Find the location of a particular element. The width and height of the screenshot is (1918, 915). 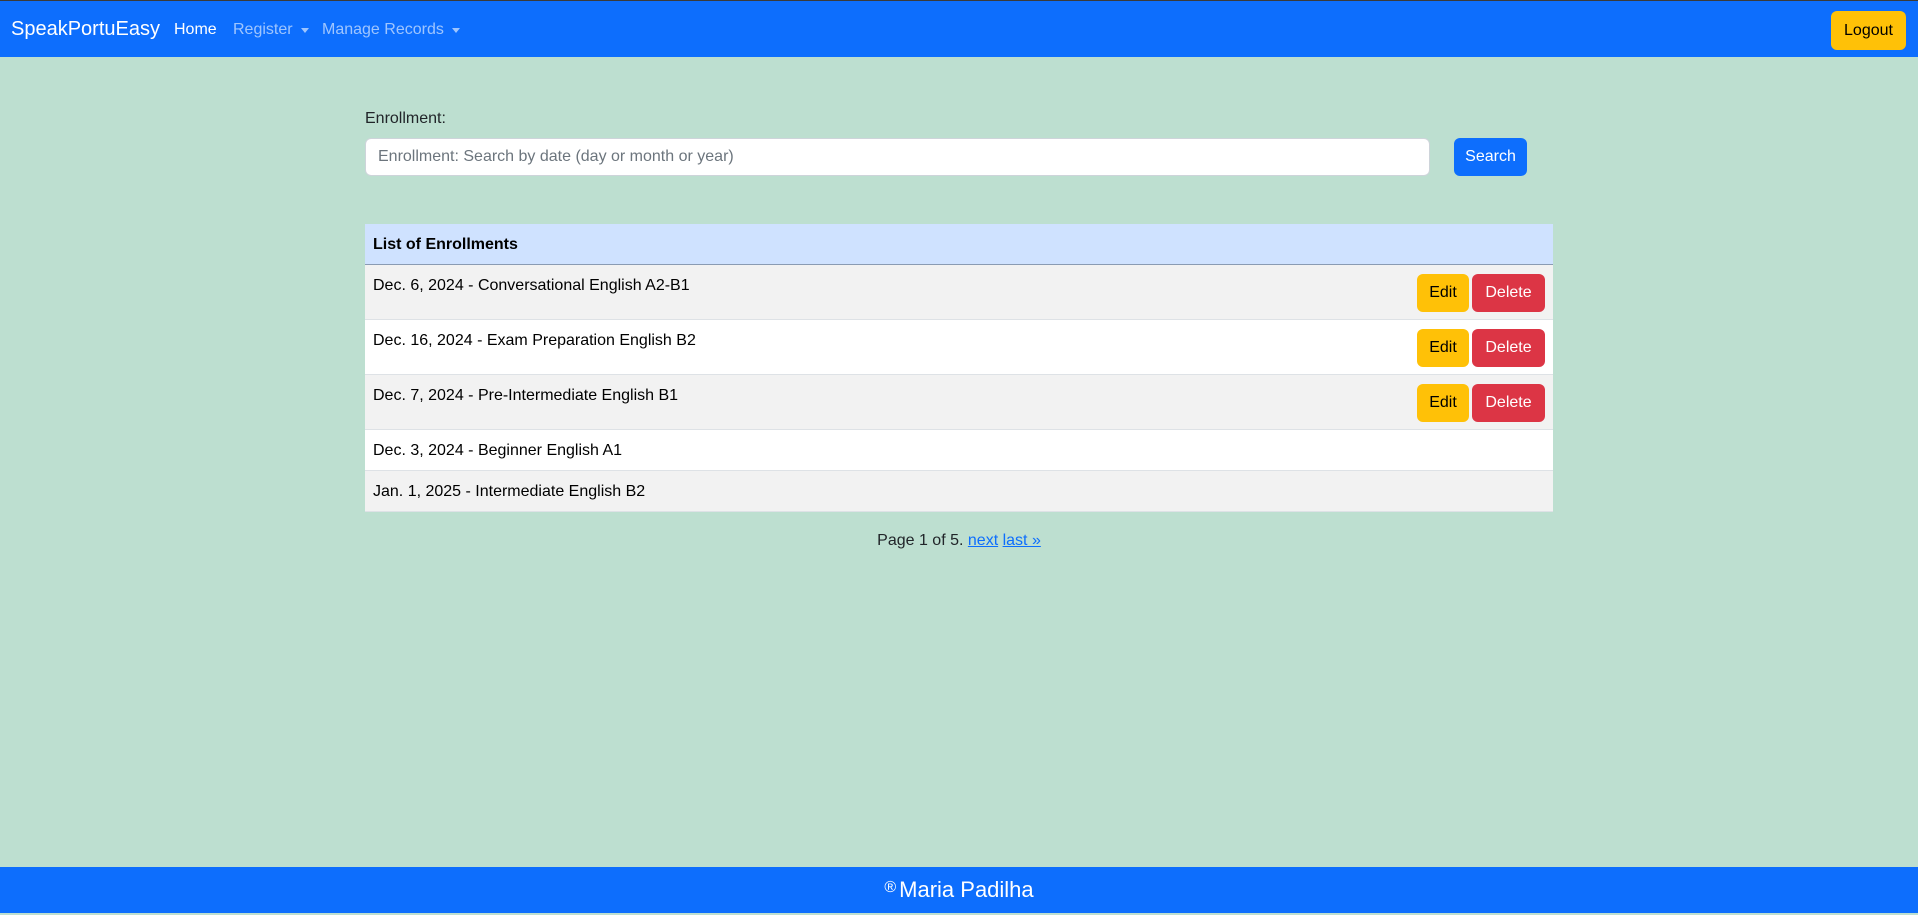

enrollment-search-label: Enrollment: is located at coordinates (405, 118).